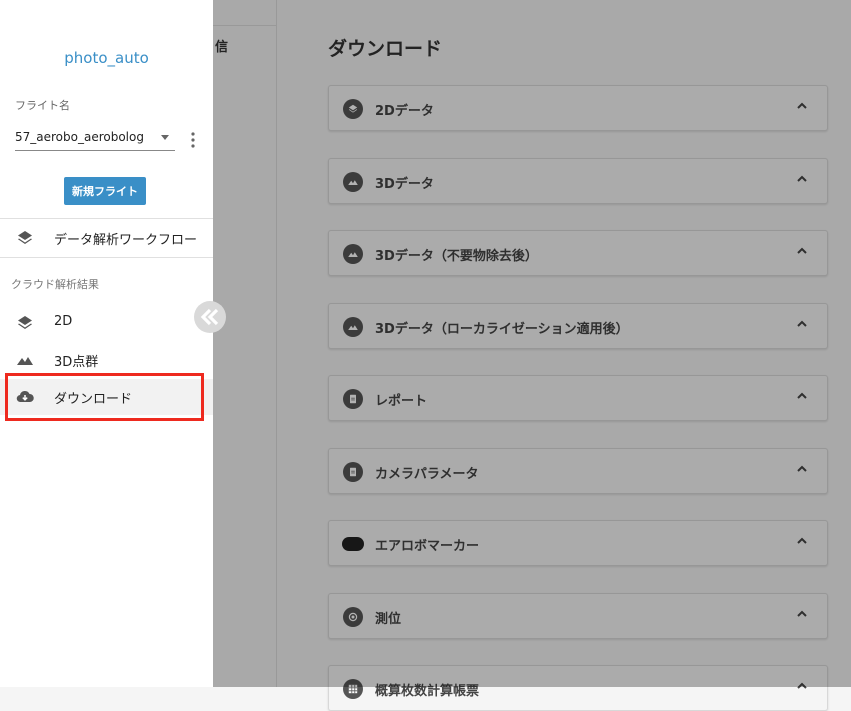 Image resolution: width=851 pixels, height=711 pixels. I want to click on nav-item-workflow: データ解析ワークフロー, so click(106, 238).